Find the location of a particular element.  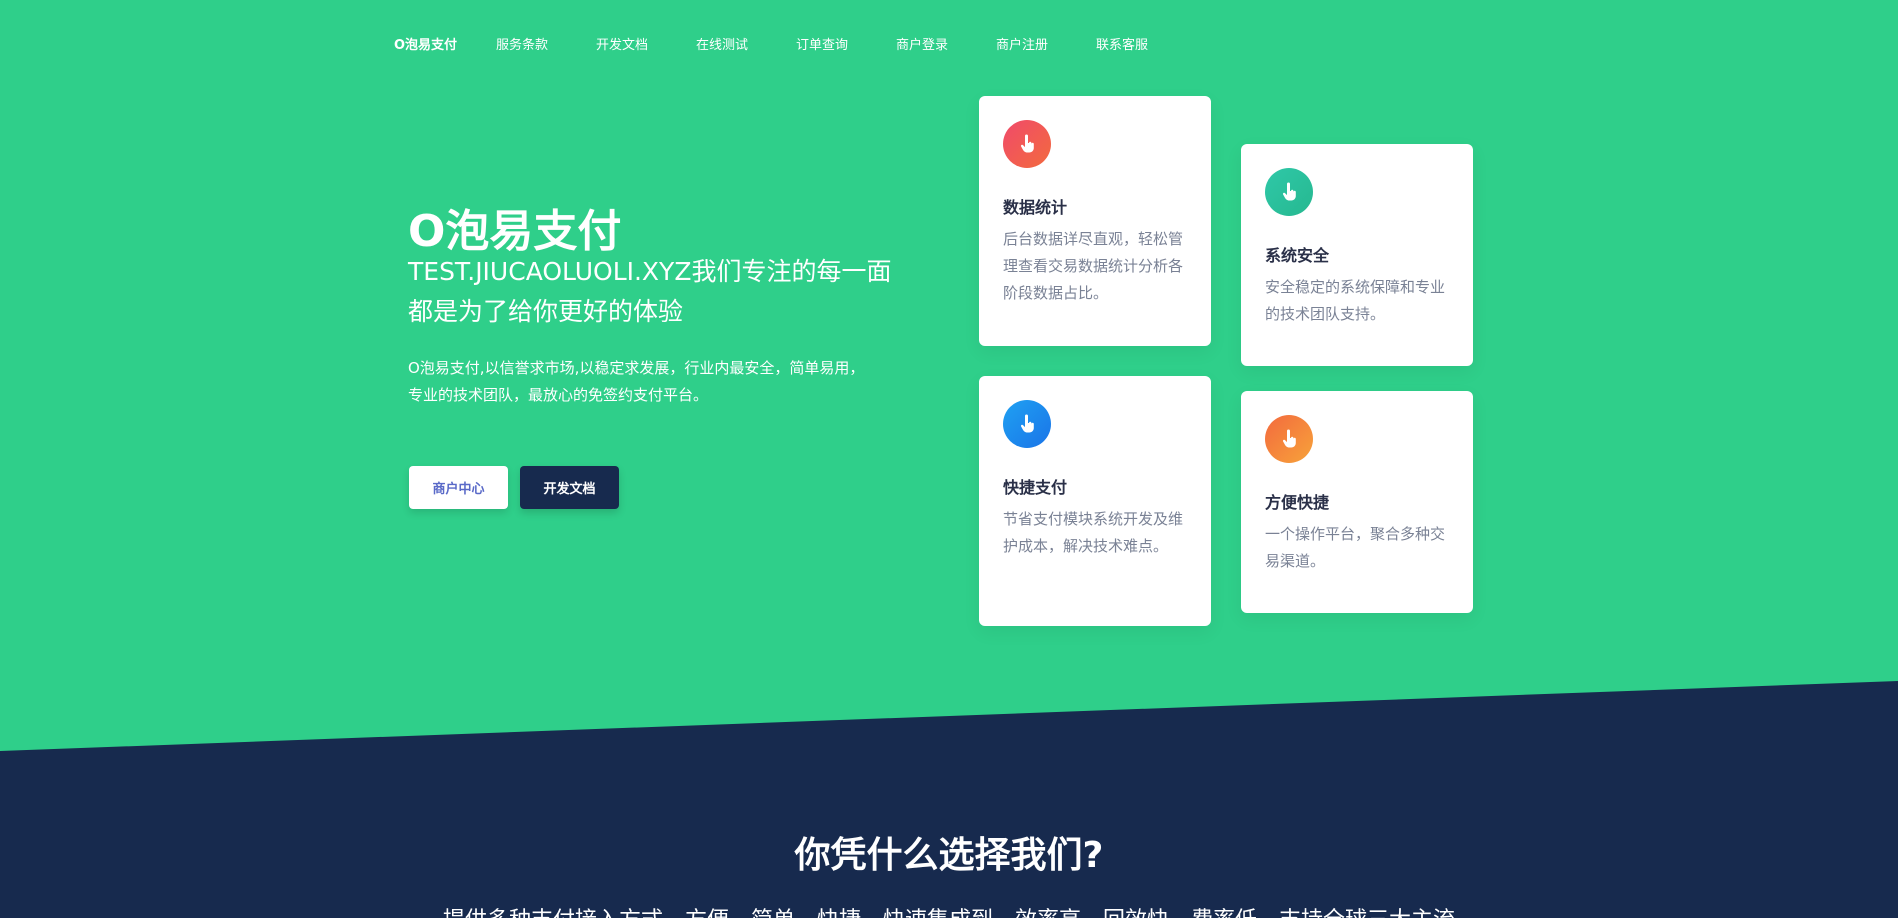

feature-card-quick-pay: 快捷支付 节省支付模块系统开发及维护成本，解决技术难点。 is located at coordinates (1095, 501).